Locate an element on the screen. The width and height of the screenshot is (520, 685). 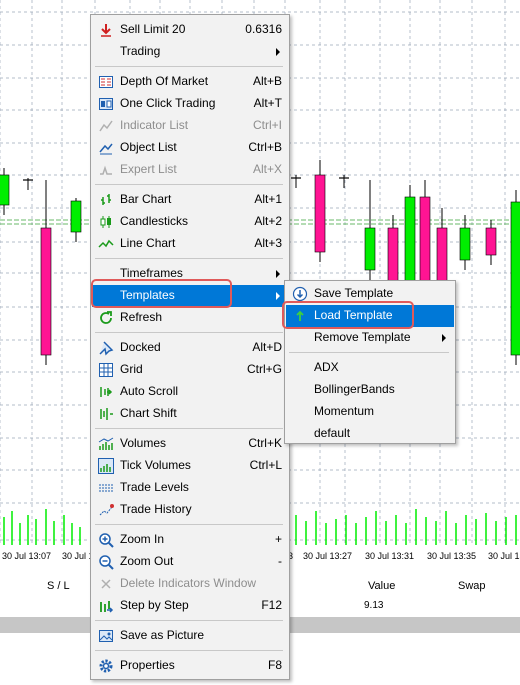
menu-item-label: Expert List is located at coordinates (148, 169).